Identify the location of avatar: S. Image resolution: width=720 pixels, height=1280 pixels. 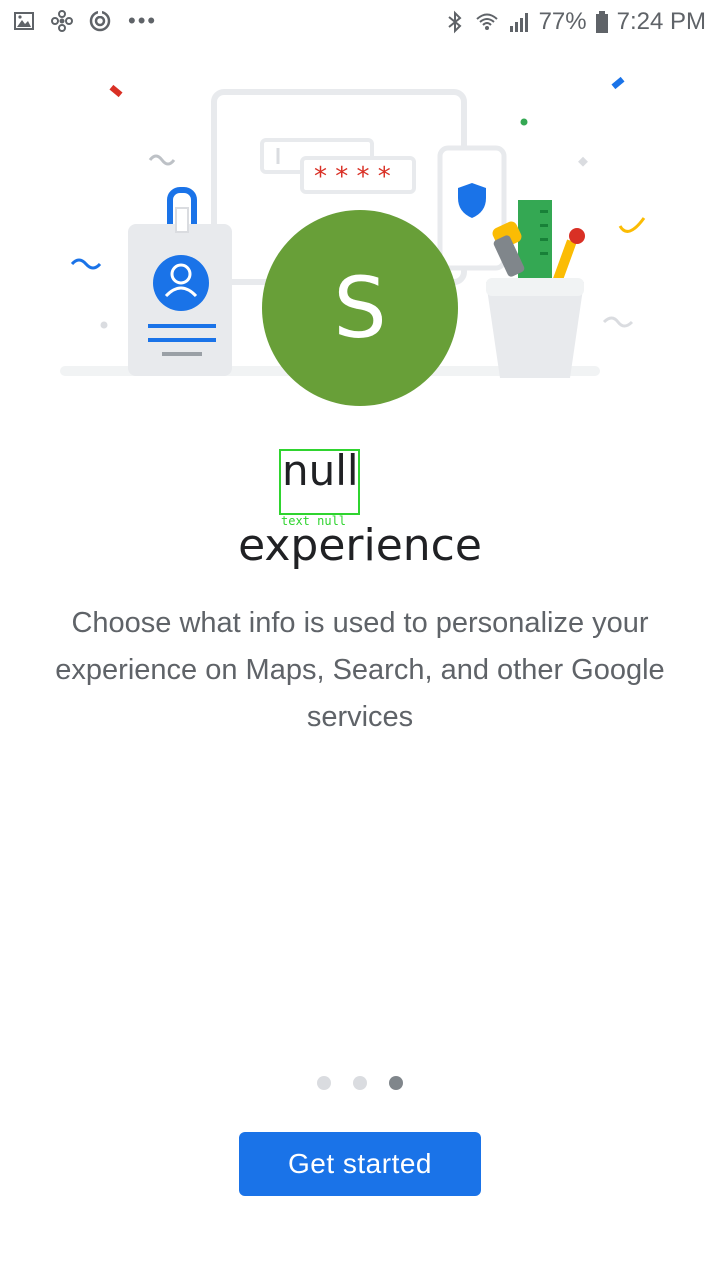
(360, 308).